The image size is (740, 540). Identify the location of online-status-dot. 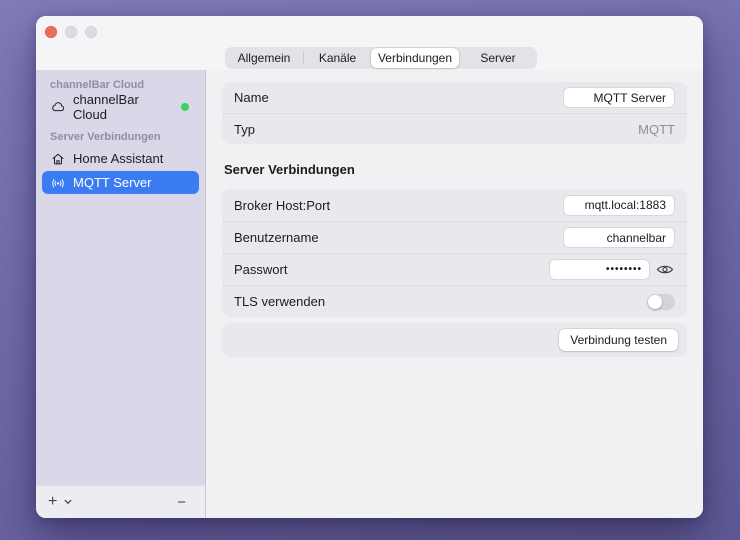
(185, 106).